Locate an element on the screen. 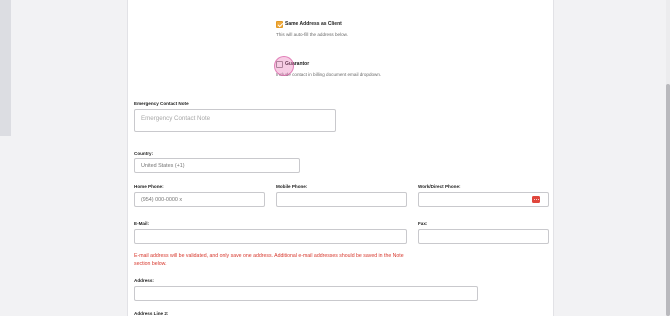 The width and height of the screenshot is (670, 316). emergency-note-placeholder: Emergency Contact Note is located at coordinates (176, 118).